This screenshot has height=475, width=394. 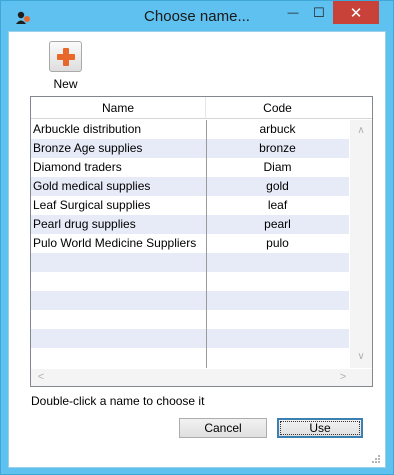 What do you see at coordinates (84, 224) in the screenshot?
I see `row-name: Pearl drug supplies` at bounding box center [84, 224].